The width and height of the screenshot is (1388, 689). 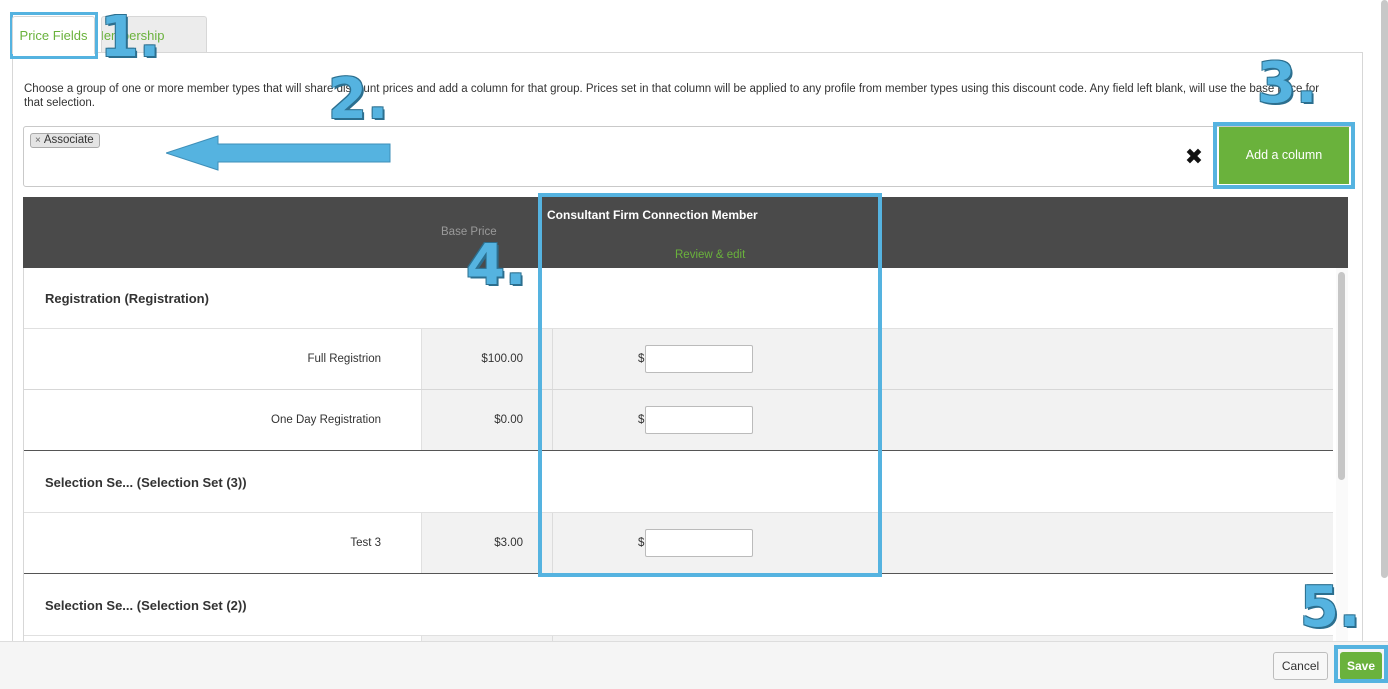 What do you see at coordinates (146, 482) in the screenshot?
I see `group-title: Selection Se... (Selection Set (3))` at bounding box center [146, 482].